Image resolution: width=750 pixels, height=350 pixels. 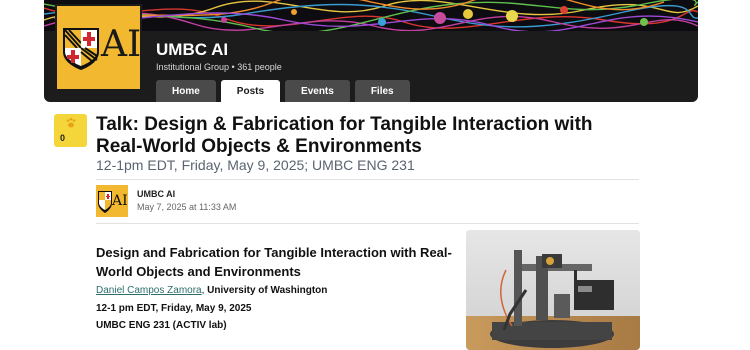 What do you see at coordinates (317, 91) in the screenshot?
I see `tab-events: Events` at bounding box center [317, 91].